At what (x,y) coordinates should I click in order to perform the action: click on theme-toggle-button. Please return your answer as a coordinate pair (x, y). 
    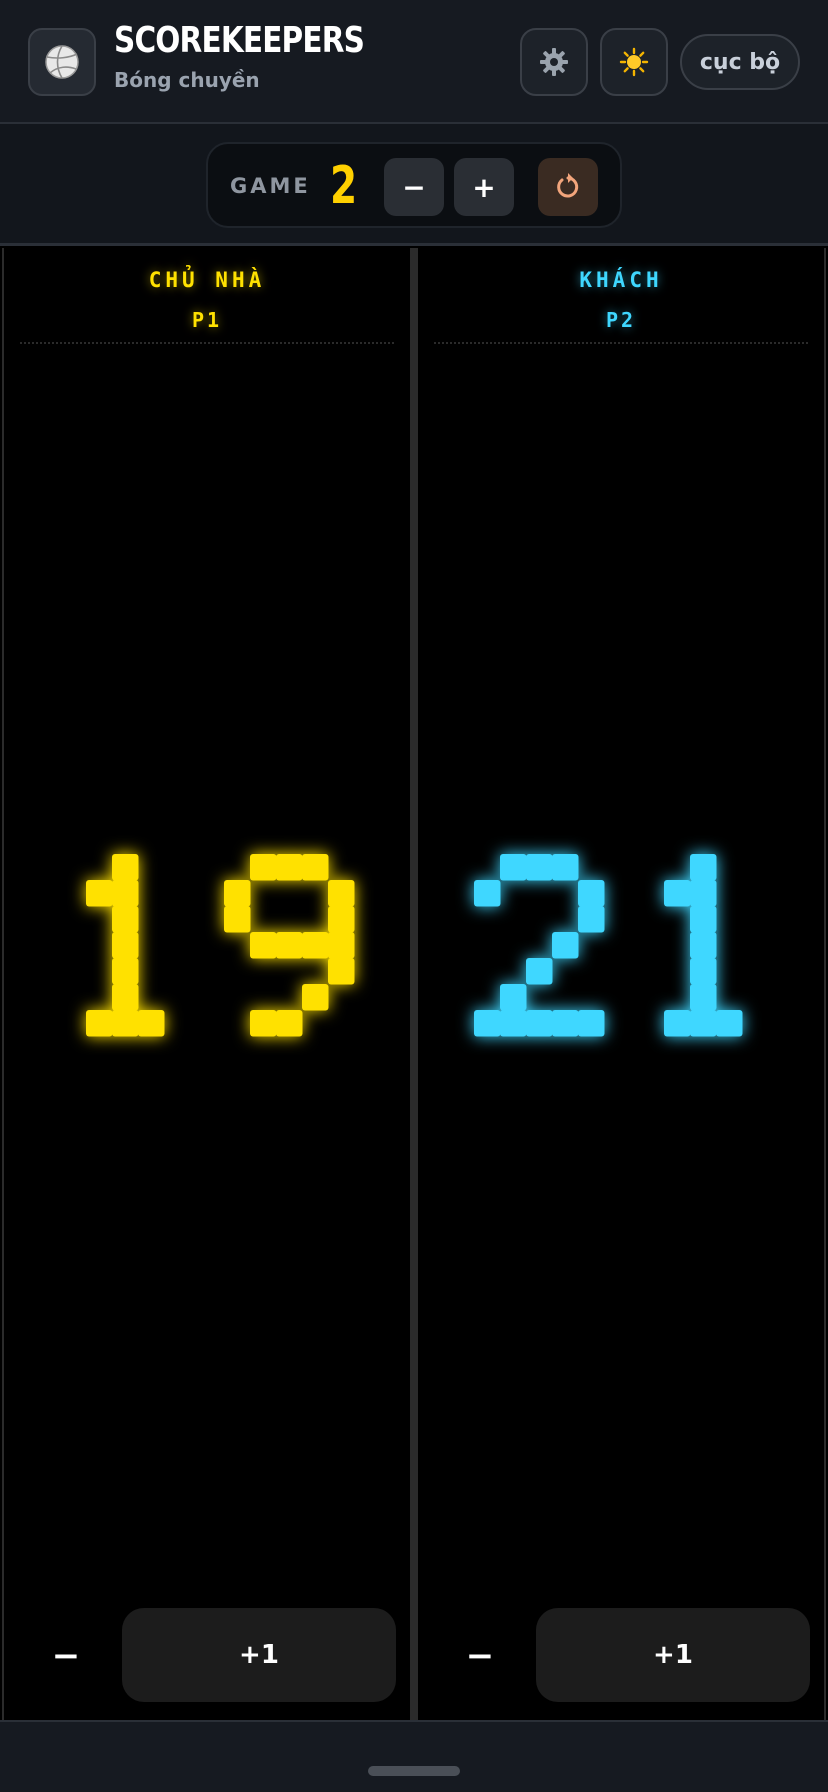
    Looking at the image, I should click on (634, 62).